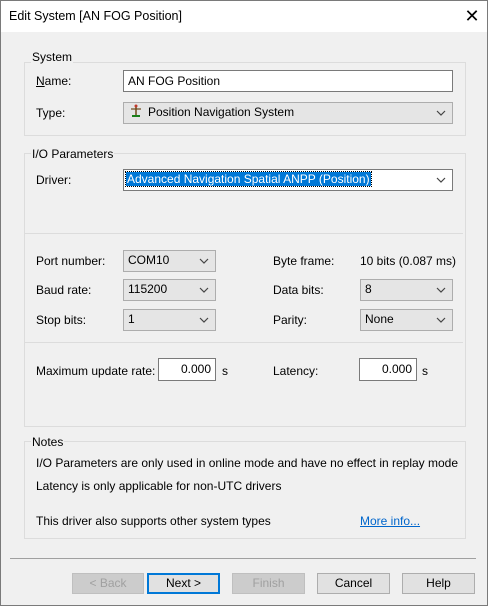 This screenshot has width=488, height=606. What do you see at coordinates (408, 261) in the screenshot?
I see `byte-frame-value: 10 bits (0.087 ms)` at bounding box center [408, 261].